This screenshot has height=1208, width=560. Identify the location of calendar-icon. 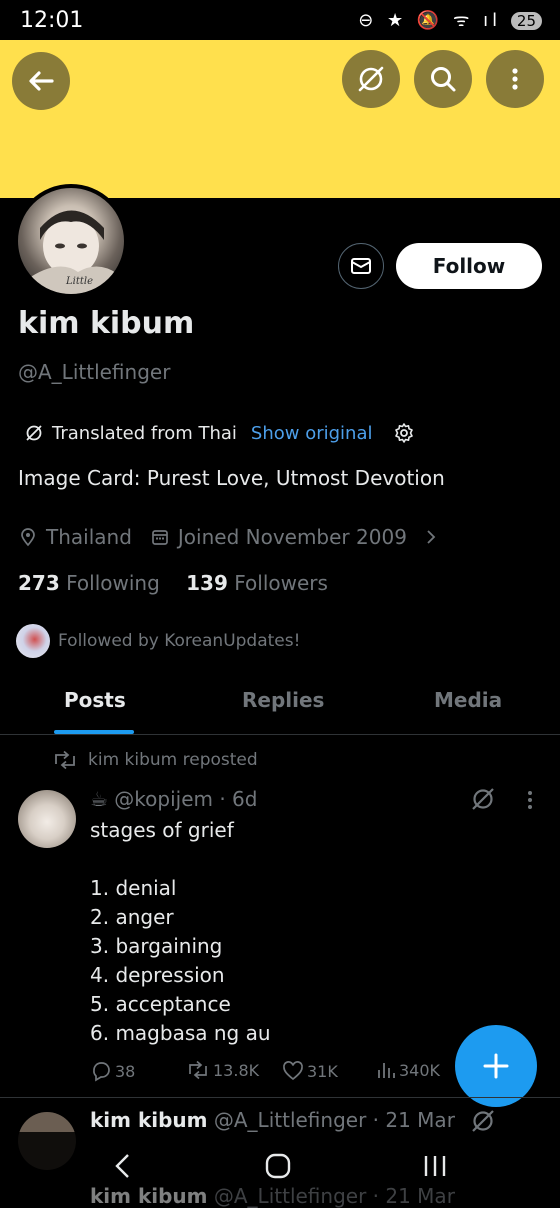
(160, 537).